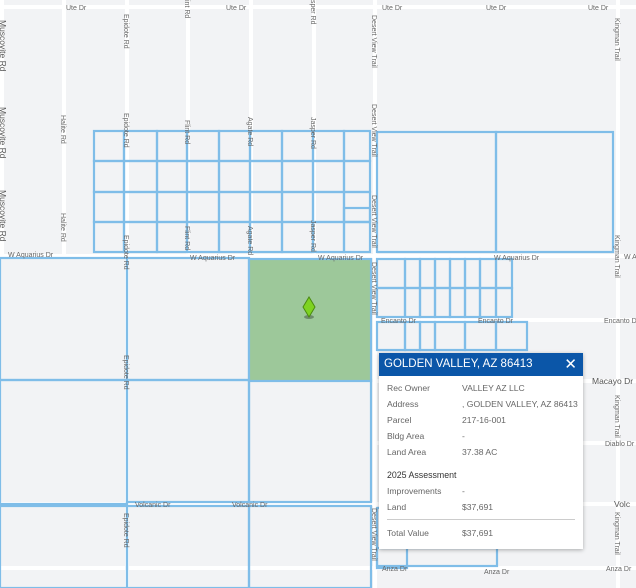 The width and height of the screenshot is (636, 588). What do you see at coordinates (249, 240) in the screenshot?
I see `street-label: Agate Rd` at bounding box center [249, 240].